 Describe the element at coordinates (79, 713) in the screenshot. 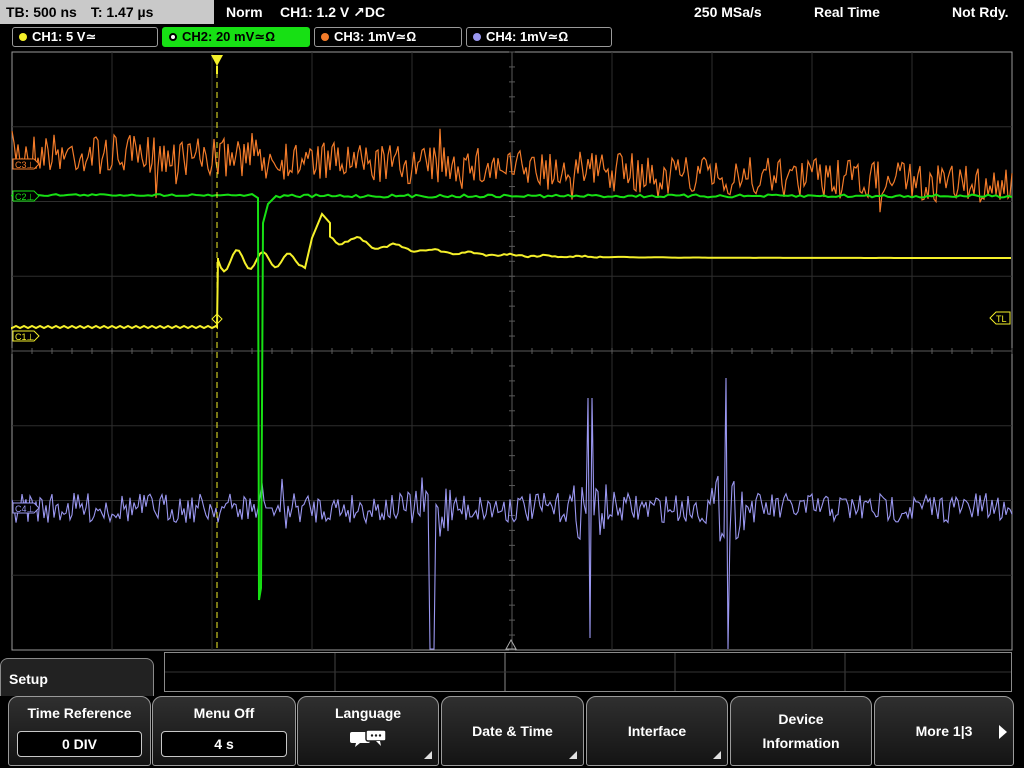

I see `time-reference-label: Time Reference` at that location.